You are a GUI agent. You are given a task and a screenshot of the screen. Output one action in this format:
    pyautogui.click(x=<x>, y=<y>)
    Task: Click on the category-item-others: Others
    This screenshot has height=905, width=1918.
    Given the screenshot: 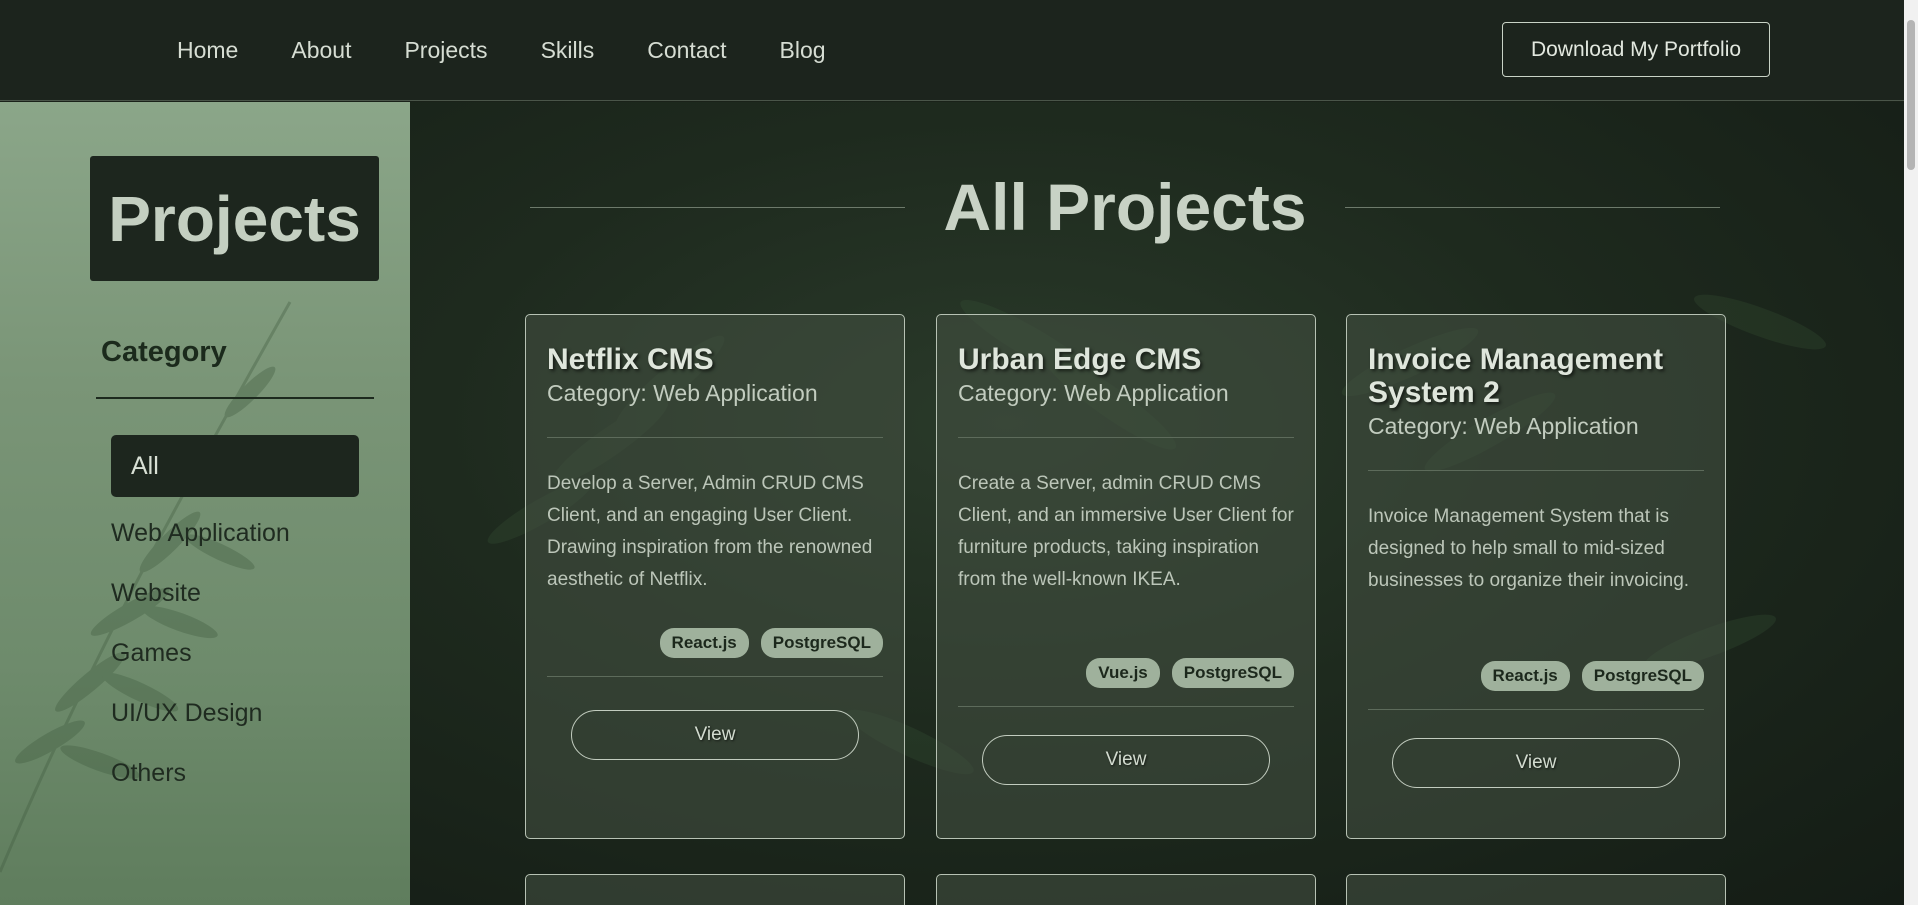 What is the action you would take?
    pyautogui.click(x=235, y=773)
    